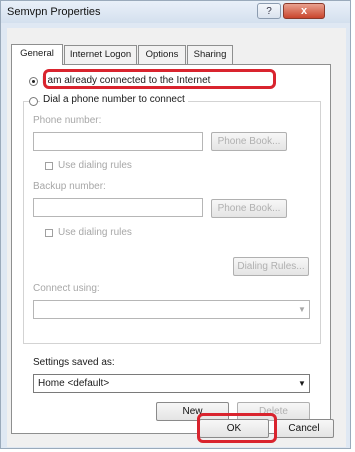  What do you see at coordinates (95, 165) in the screenshot?
I see `use-dialing-rules-label-1: Use dialing rules` at bounding box center [95, 165].